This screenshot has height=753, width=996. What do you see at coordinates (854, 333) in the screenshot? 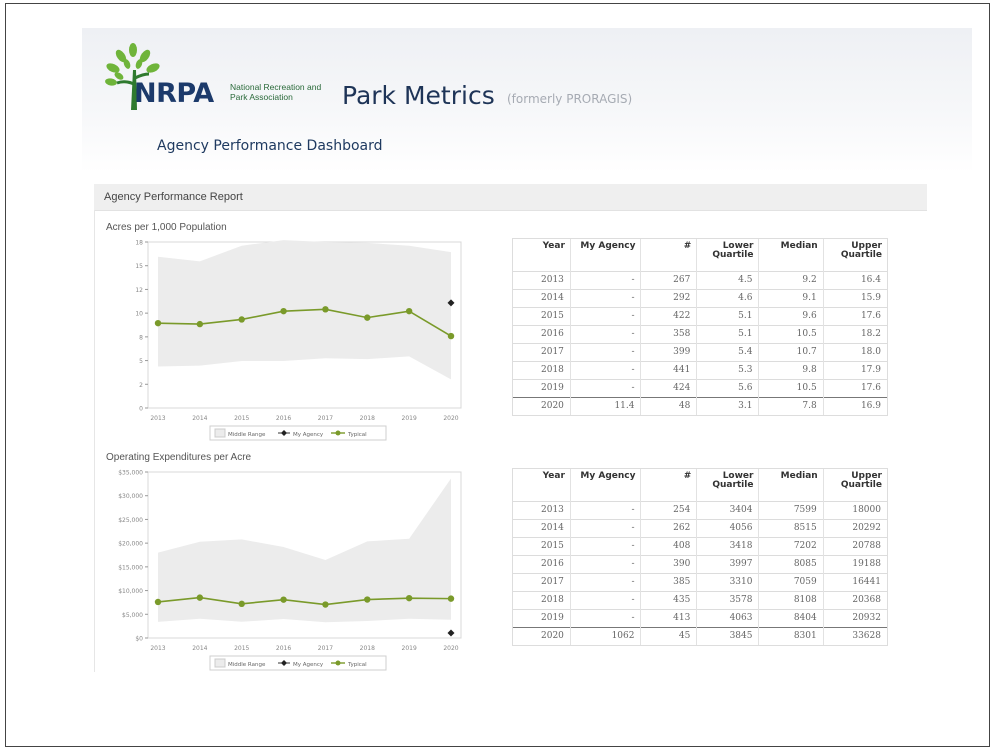
I see `table-cell: 18.2` at bounding box center [854, 333].